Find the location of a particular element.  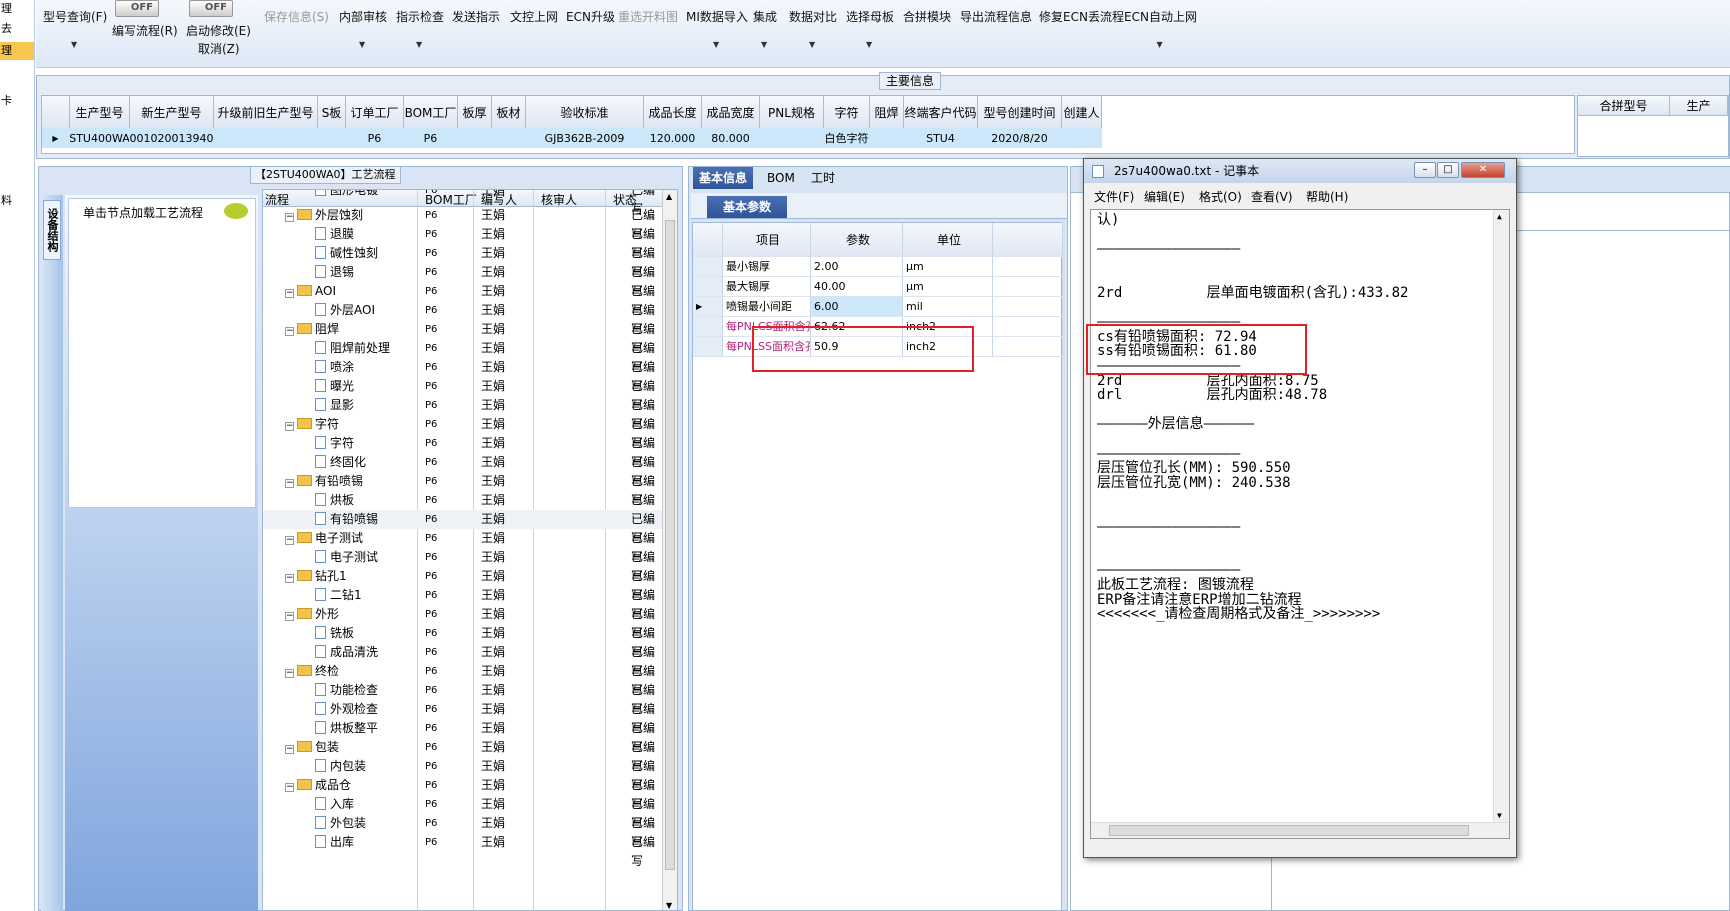

left-strip-item: 理 is located at coordinates (17, 51).